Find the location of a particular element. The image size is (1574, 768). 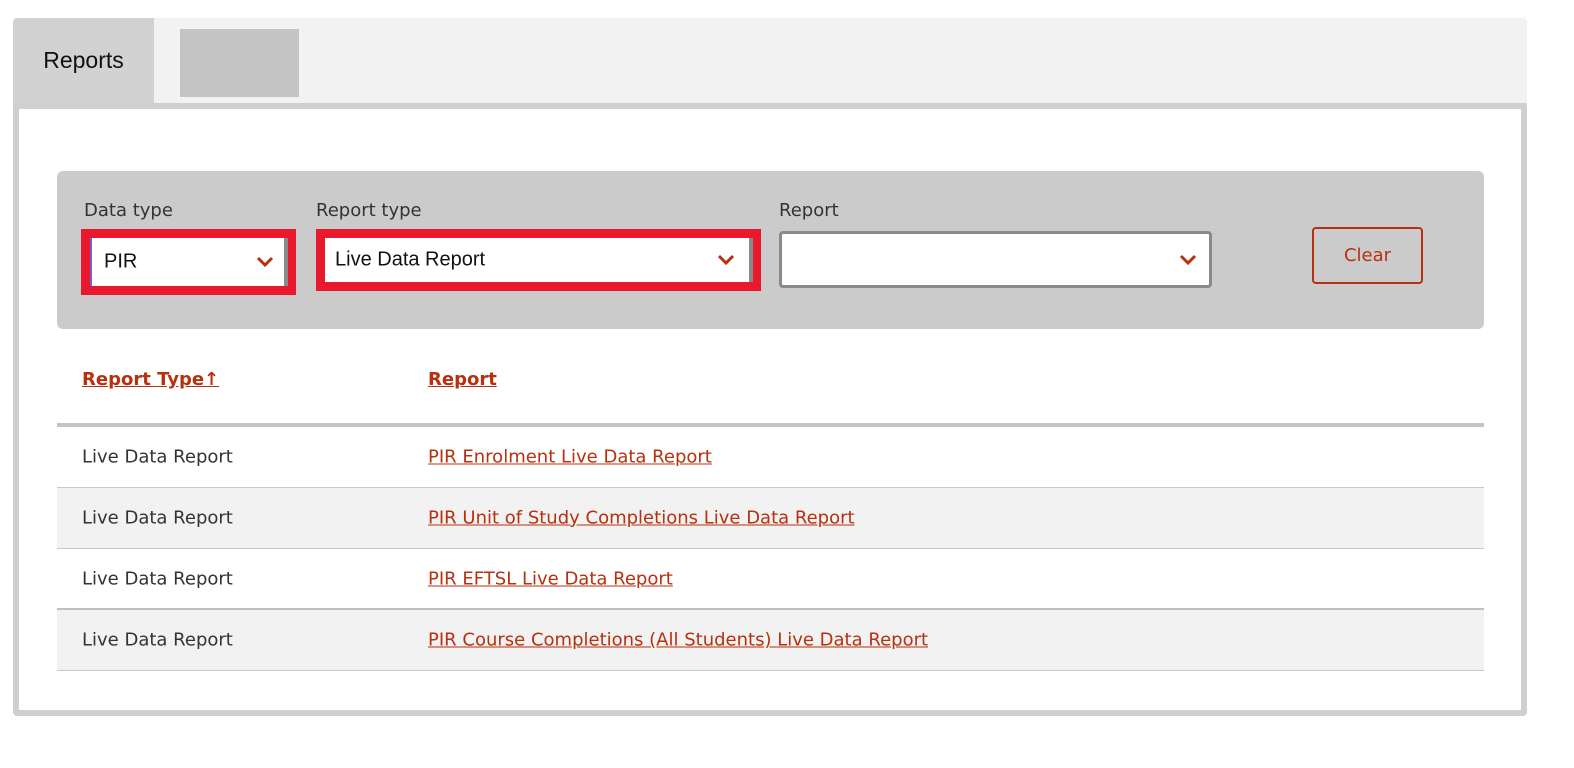

tab-reports-label: Reports is located at coordinates (83, 60).